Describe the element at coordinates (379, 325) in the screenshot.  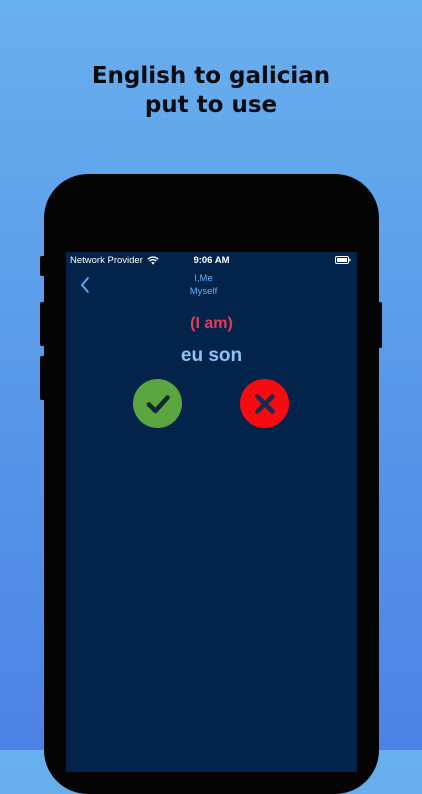
I see `phone-power-button` at that location.